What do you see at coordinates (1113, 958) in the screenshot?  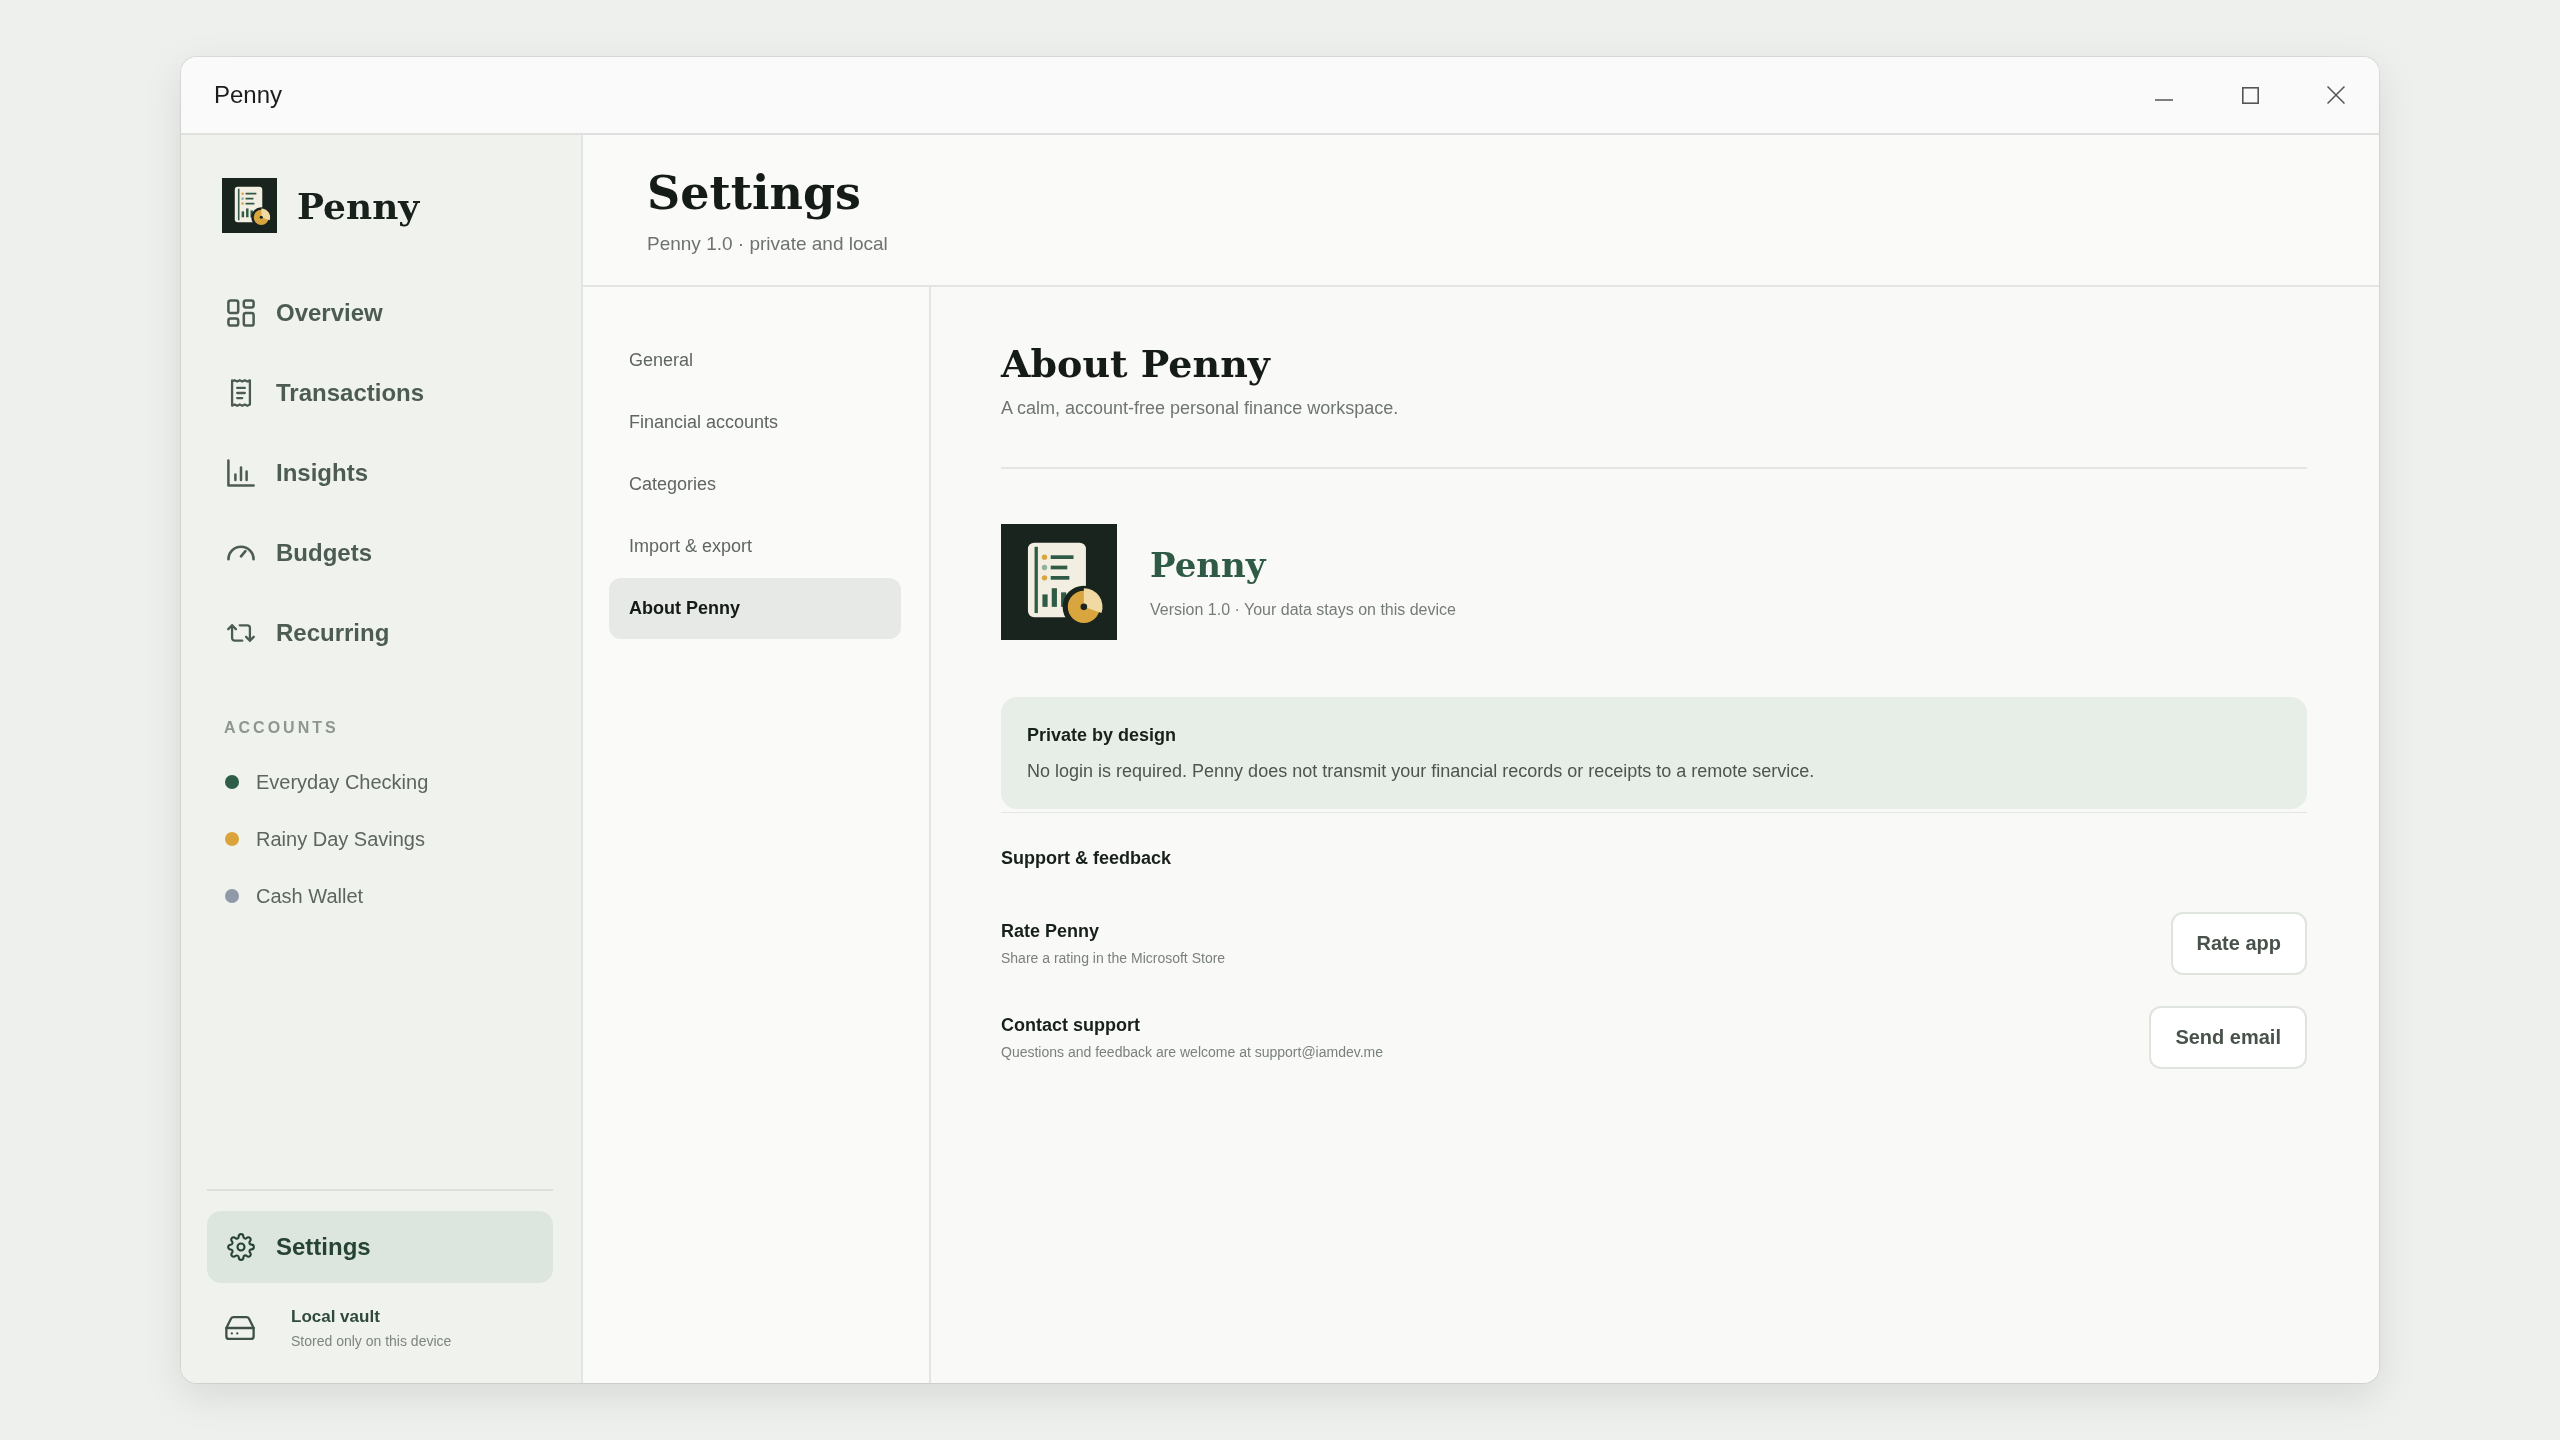 I see `row-description: Share a rating in the Microsoft Store` at bounding box center [1113, 958].